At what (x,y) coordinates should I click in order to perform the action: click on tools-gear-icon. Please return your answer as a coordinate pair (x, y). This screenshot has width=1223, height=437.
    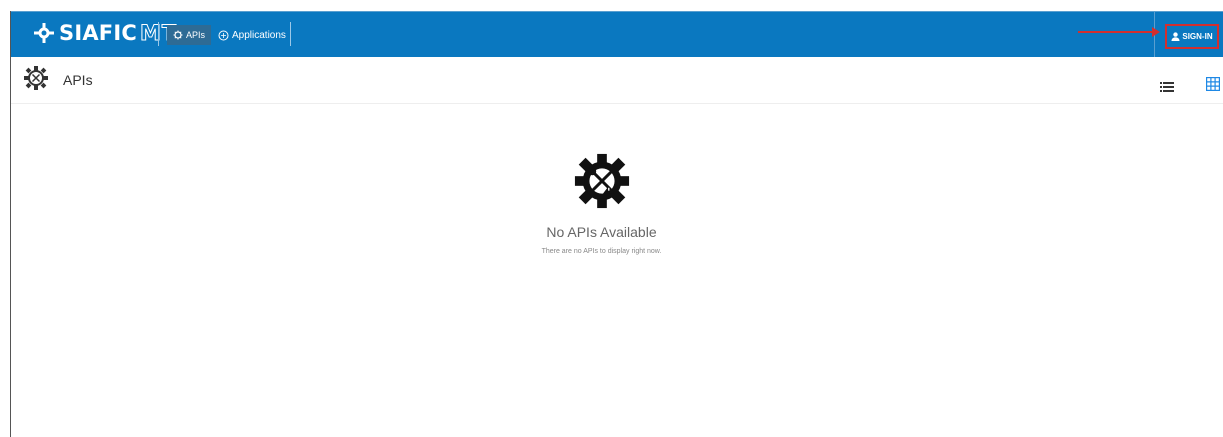
    Looking at the image, I should click on (601, 181).